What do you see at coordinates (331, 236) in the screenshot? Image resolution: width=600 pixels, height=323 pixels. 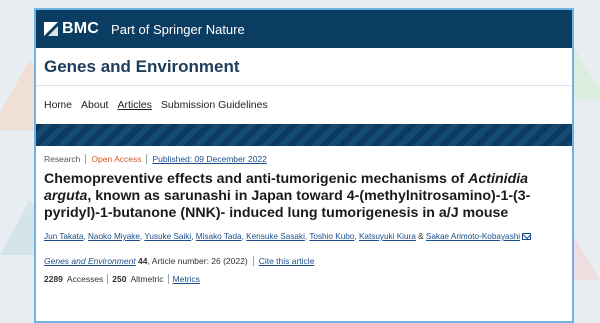 I see `author-link: Toshio Kubo` at bounding box center [331, 236].